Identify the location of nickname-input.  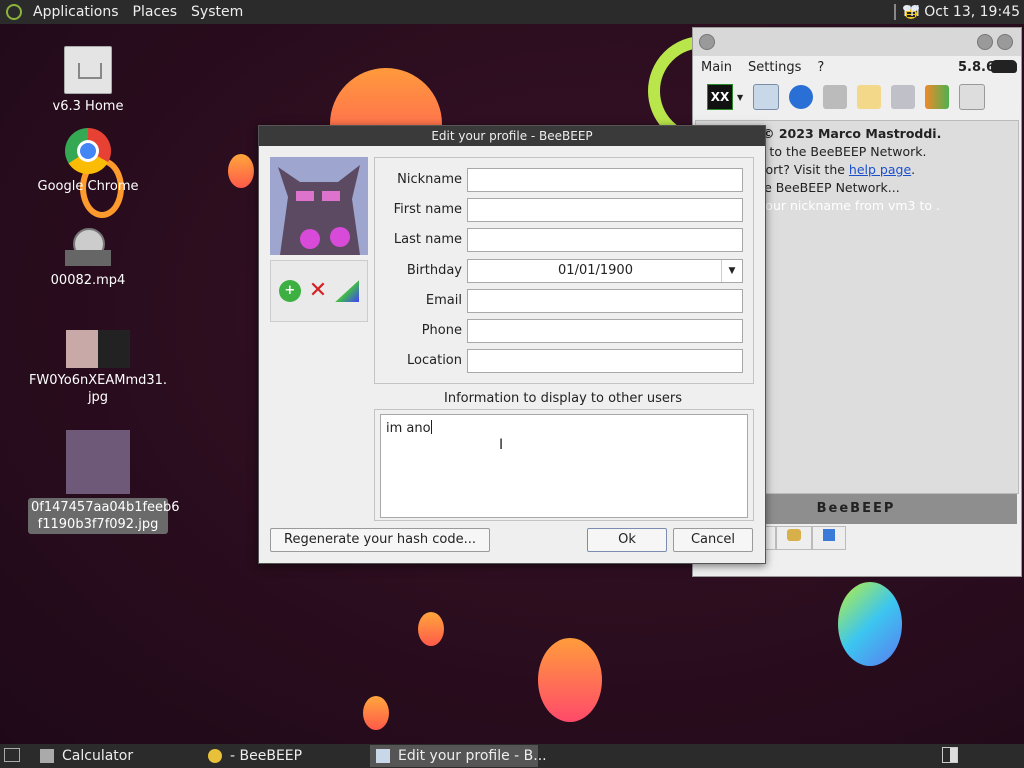
(605, 180).